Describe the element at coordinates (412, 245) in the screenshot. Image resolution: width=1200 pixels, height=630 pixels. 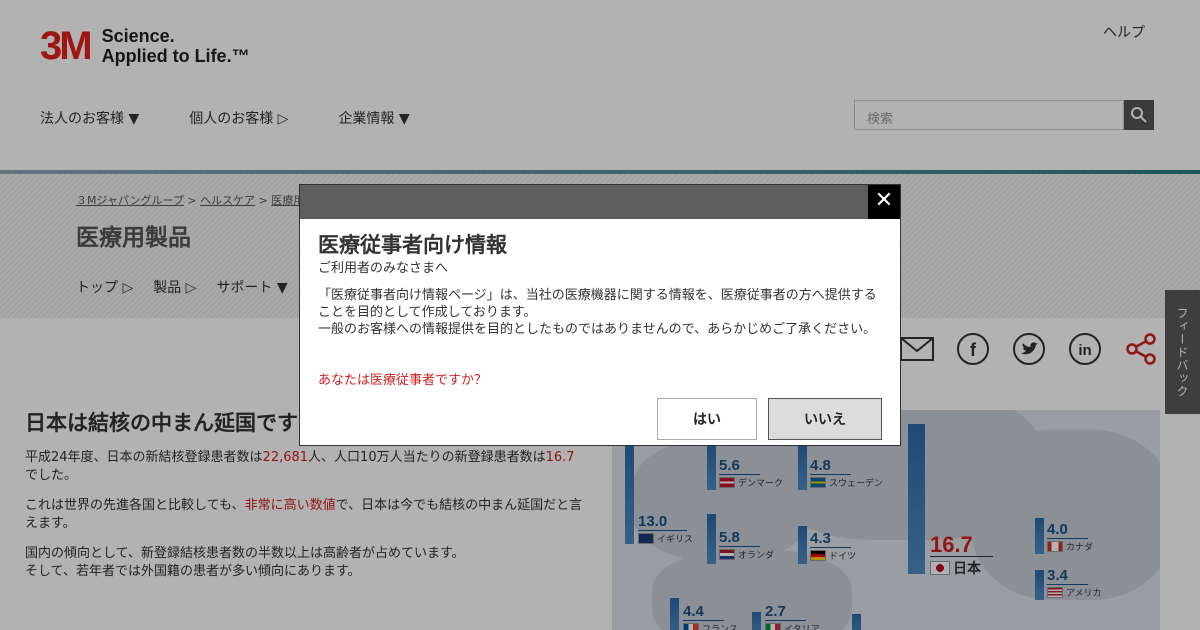
I see `modal-title: 医療従事者向け情報` at that location.